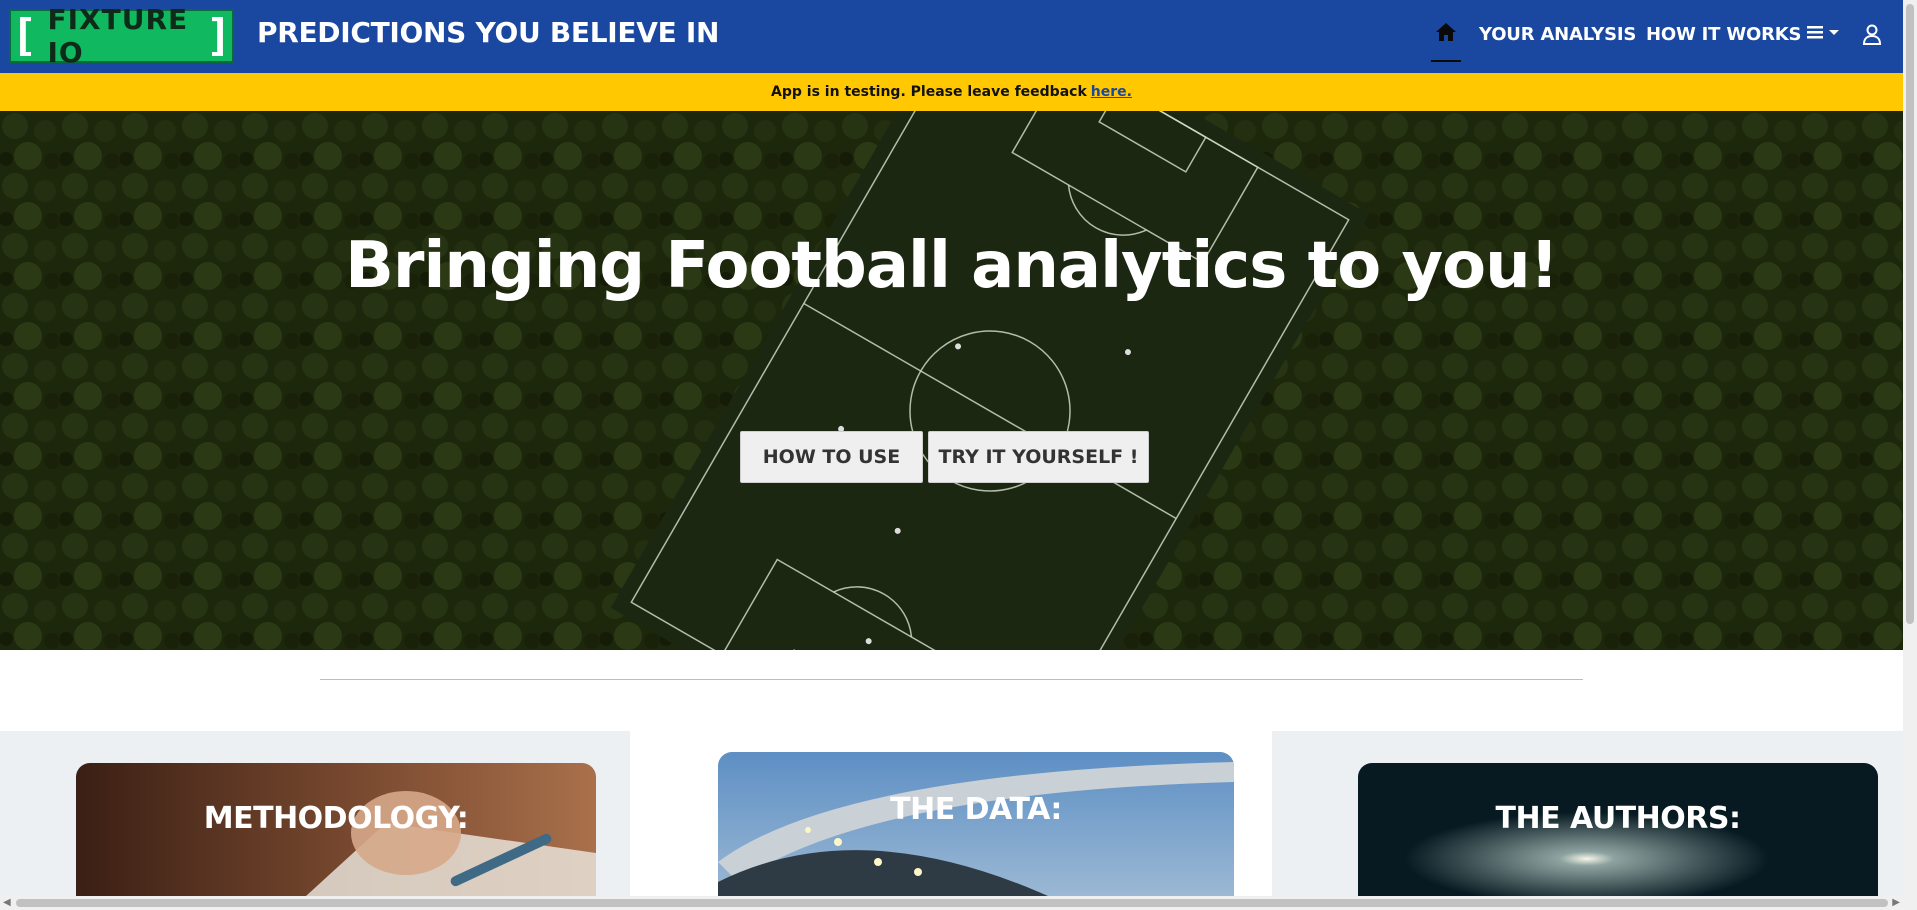  I want to click on nav-user-account, so click(1872, 37).